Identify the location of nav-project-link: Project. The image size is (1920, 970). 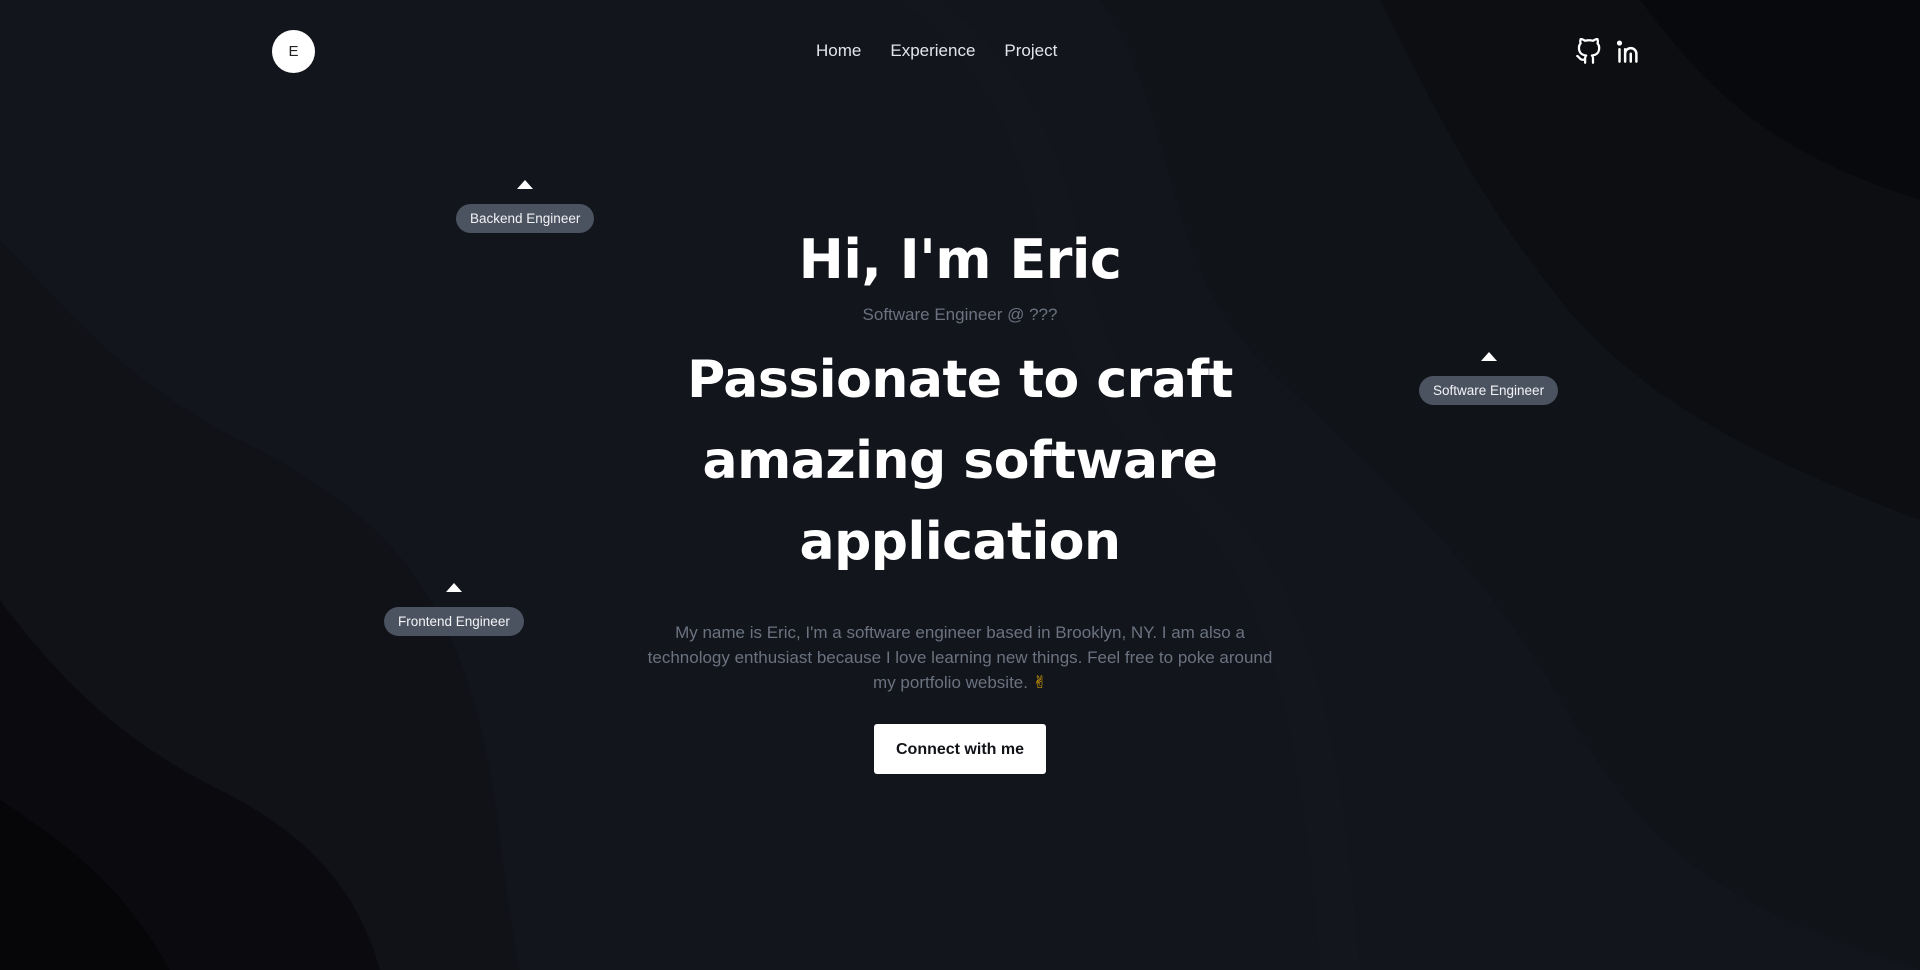
(1030, 51).